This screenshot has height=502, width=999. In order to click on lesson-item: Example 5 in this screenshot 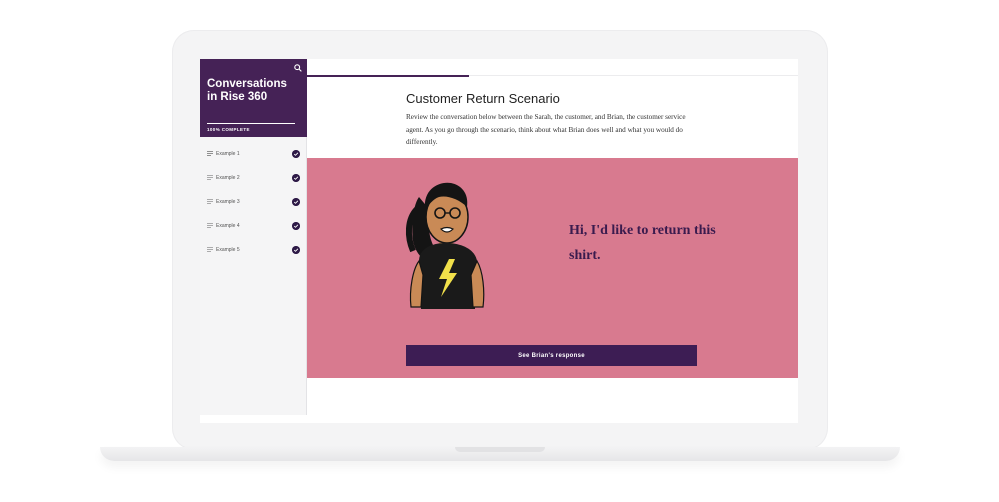, I will do `click(253, 251)`.